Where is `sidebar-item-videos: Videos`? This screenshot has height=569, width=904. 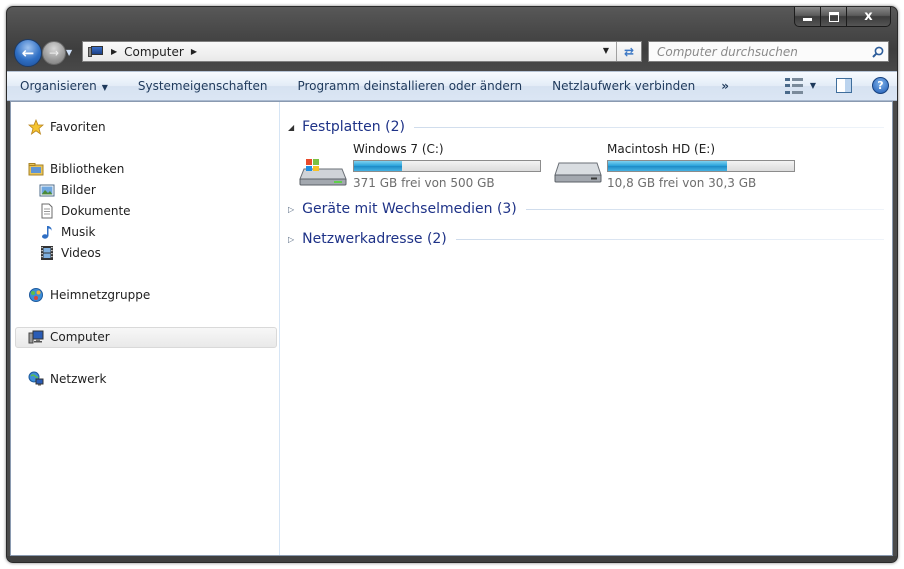
sidebar-item-videos: Videos is located at coordinates (70, 253).